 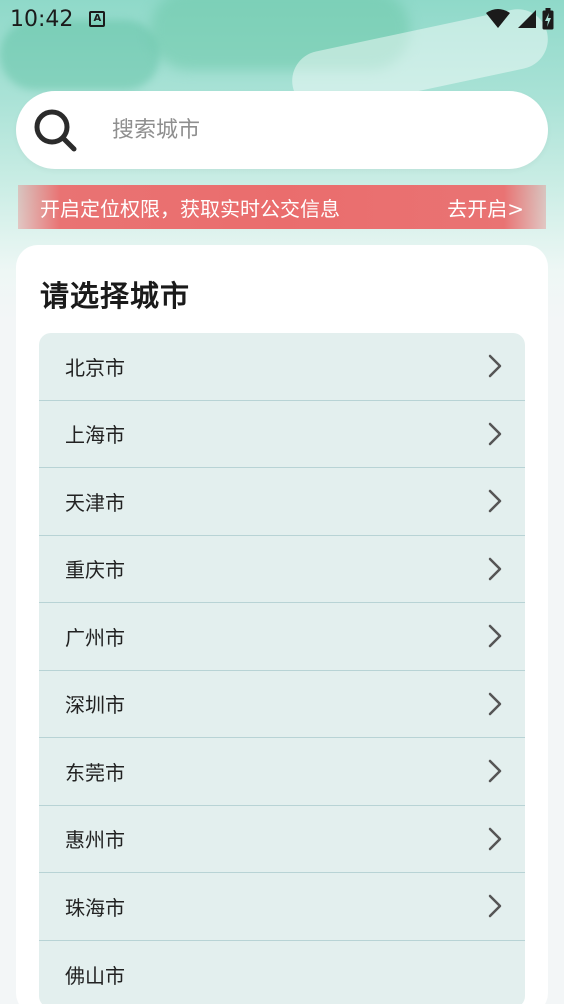 I want to click on city-item-shanghai: 上海市, so click(x=282, y=434).